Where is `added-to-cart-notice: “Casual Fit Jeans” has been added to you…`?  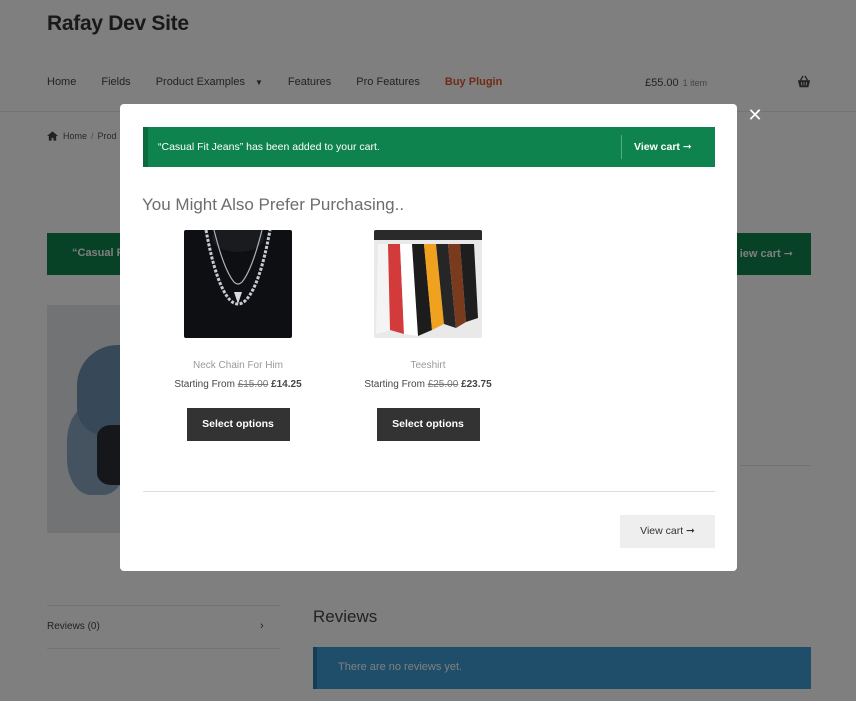
added-to-cart-notice: “Casual Fit Jeans” has been added to you… is located at coordinates (429, 147).